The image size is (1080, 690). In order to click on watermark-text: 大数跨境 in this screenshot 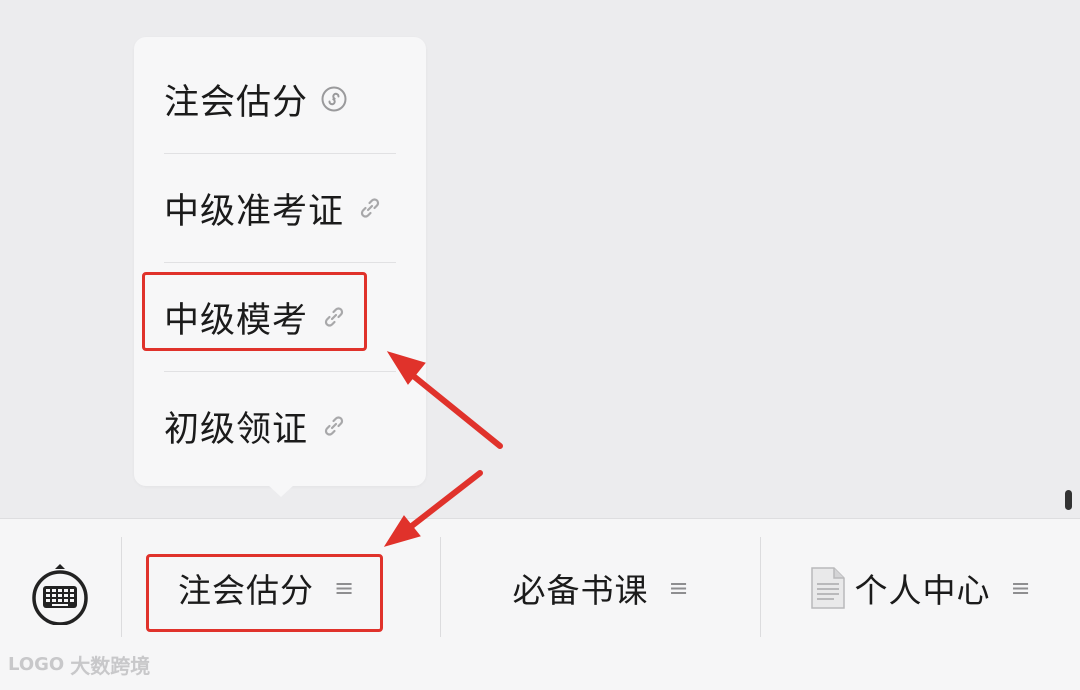, I will do `click(110, 666)`.